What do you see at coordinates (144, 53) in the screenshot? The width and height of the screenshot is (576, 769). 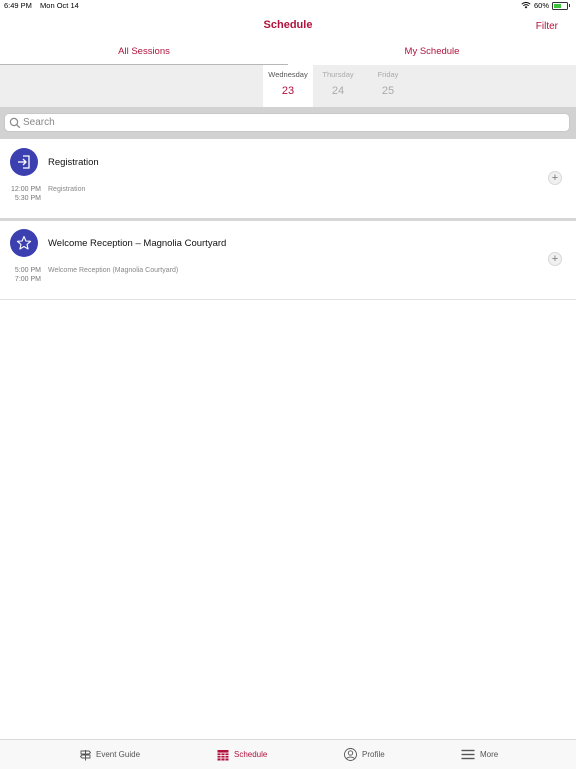 I see `tab-all-sessions: All Sessions` at bounding box center [144, 53].